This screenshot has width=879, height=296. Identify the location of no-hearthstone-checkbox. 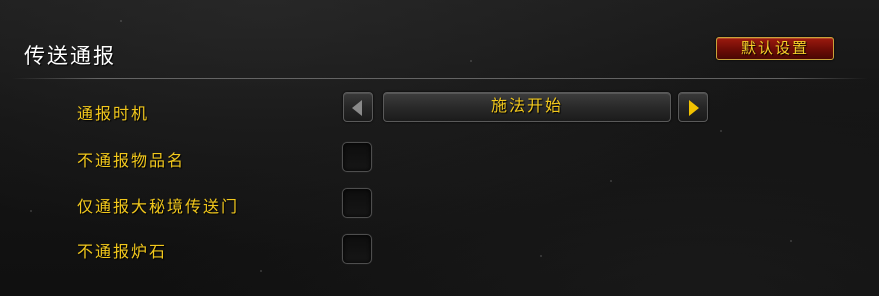
(357, 249).